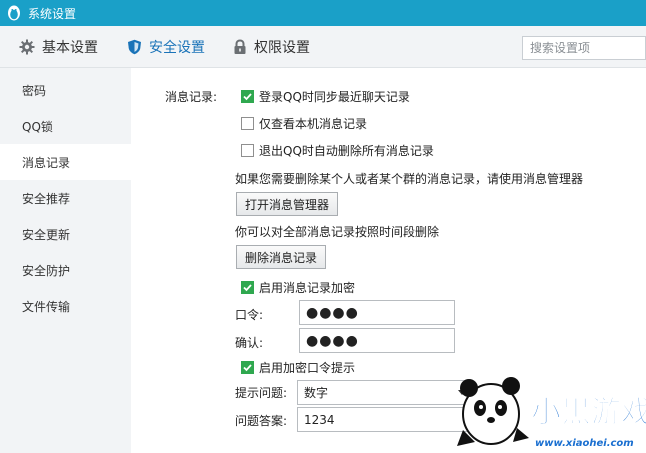  Describe the element at coordinates (261, 421) in the screenshot. I see `answer-label: 问题答案:` at that location.